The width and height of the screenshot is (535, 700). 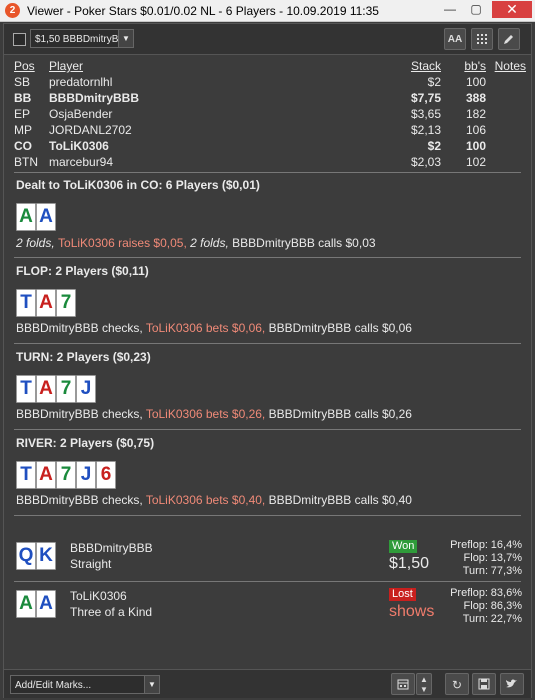 I want to click on hand-selector-dropdown: $1,50 BBBDmitryBBB ▼, so click(x=82, y=38).